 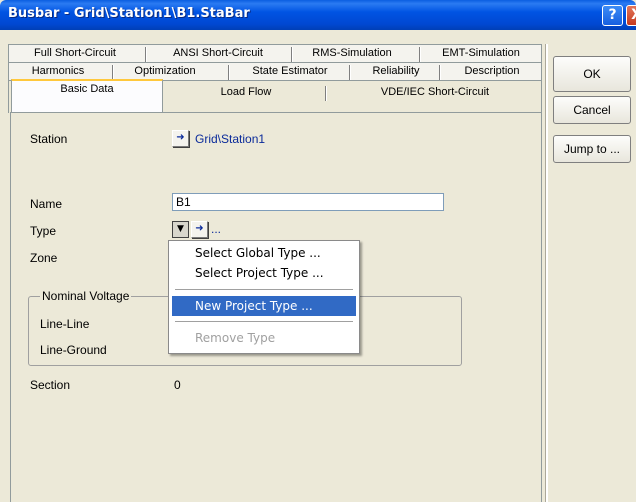 I want to click on cancel-button: Cancel, so click(x=592, y=110).